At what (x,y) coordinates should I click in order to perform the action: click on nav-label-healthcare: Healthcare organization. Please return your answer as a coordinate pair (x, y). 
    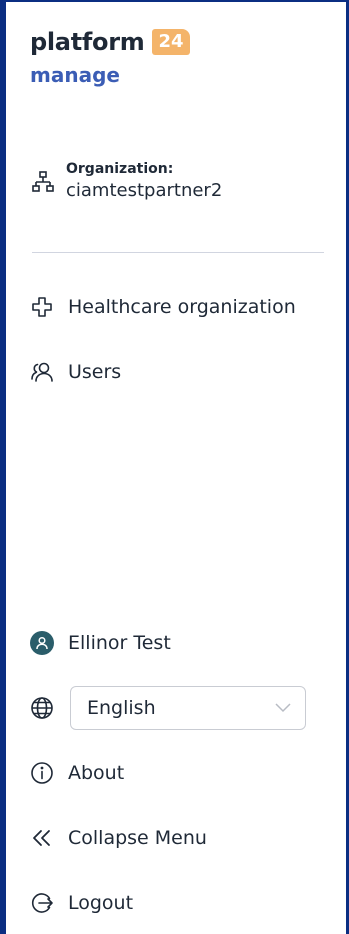
    Looking at the image, I should click on (182, 307).